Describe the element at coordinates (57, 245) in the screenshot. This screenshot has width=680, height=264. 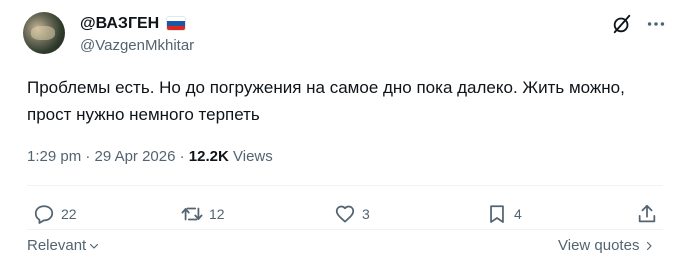
I see `sort-label: Relevant` at that location.